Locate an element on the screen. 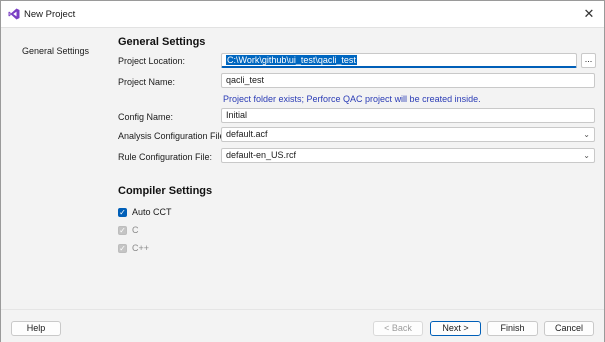 The width and height of the screenshot is (605, 342). window-title: New Project is located at coordinates (50, 14).